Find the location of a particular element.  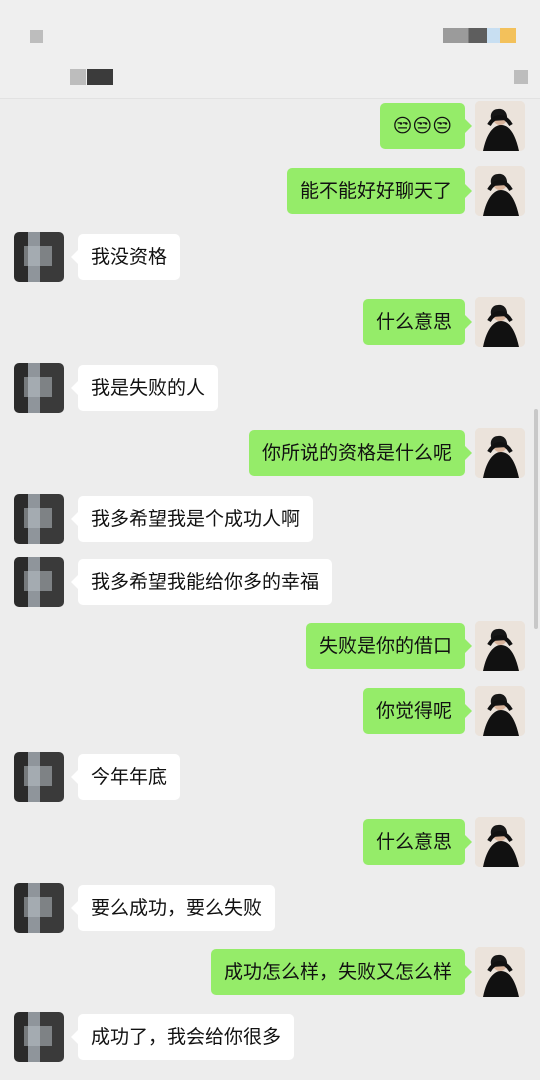

top-nav-bar is located at coordinates (270, 79).